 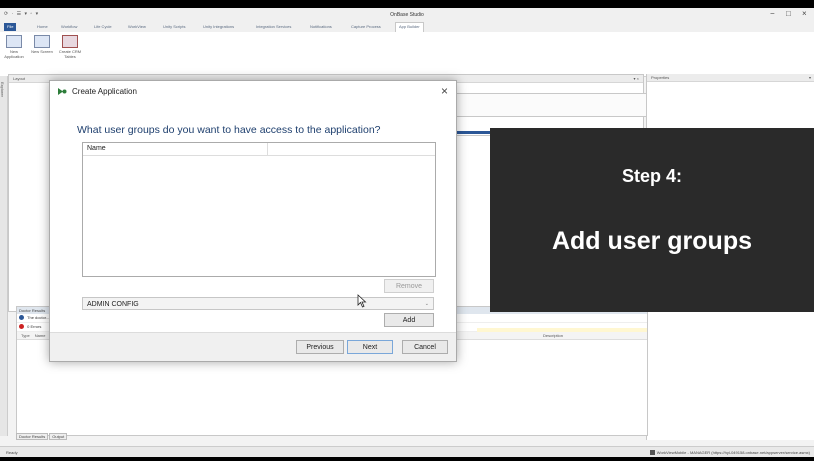 What do you see at coordinates (273, 27) in the screenshot?
I see `tab-integration-services: Integration Services` at bounding box center [273, 27].